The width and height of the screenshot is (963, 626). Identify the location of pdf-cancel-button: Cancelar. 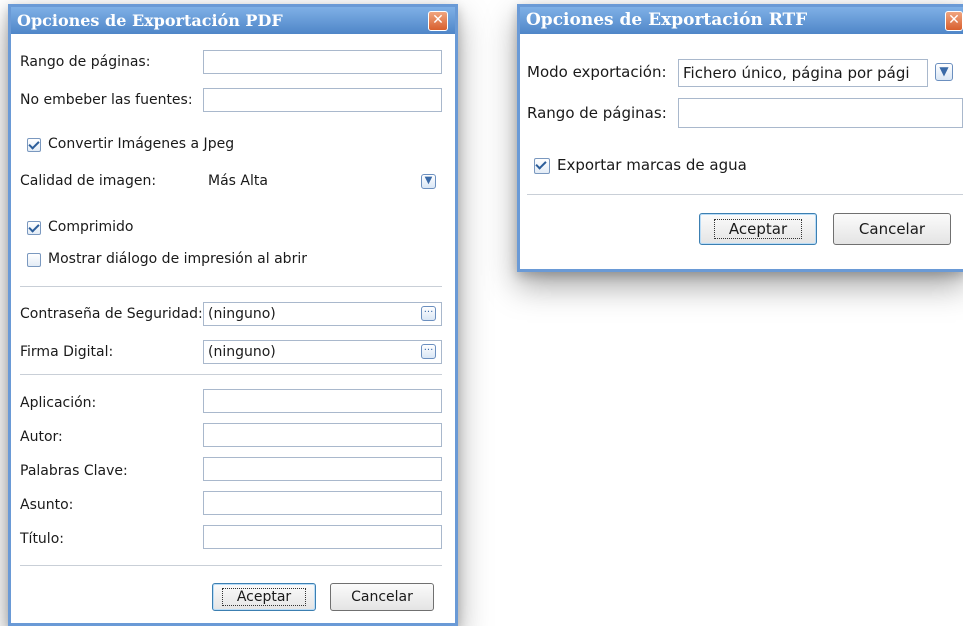
(382, 597).